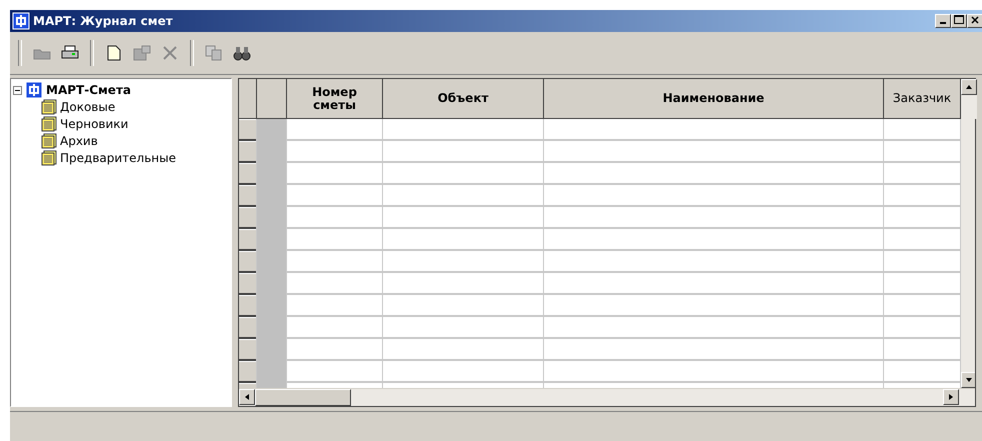 This screenshot has width=982, height=441. Describe the element at coordinates (88, 90) in the screenshot. I see `tree-item: МАРТ-Смета` at that location.